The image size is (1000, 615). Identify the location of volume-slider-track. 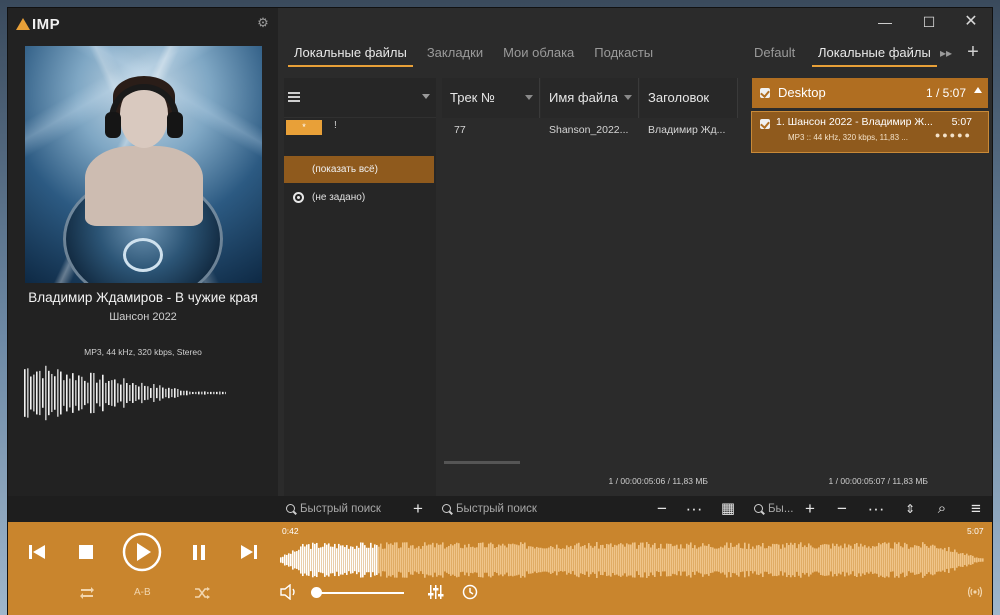
(360, 593).